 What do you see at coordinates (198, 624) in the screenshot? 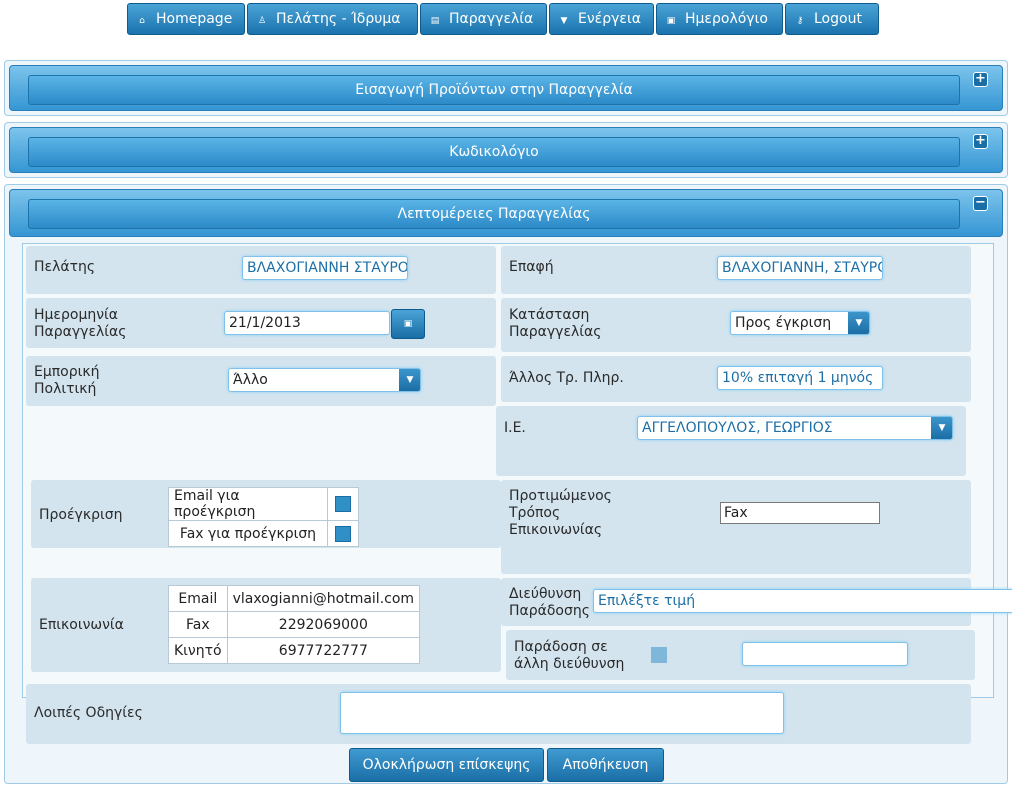
I see `communication-type: Fax` at bounding box center [198, 624].